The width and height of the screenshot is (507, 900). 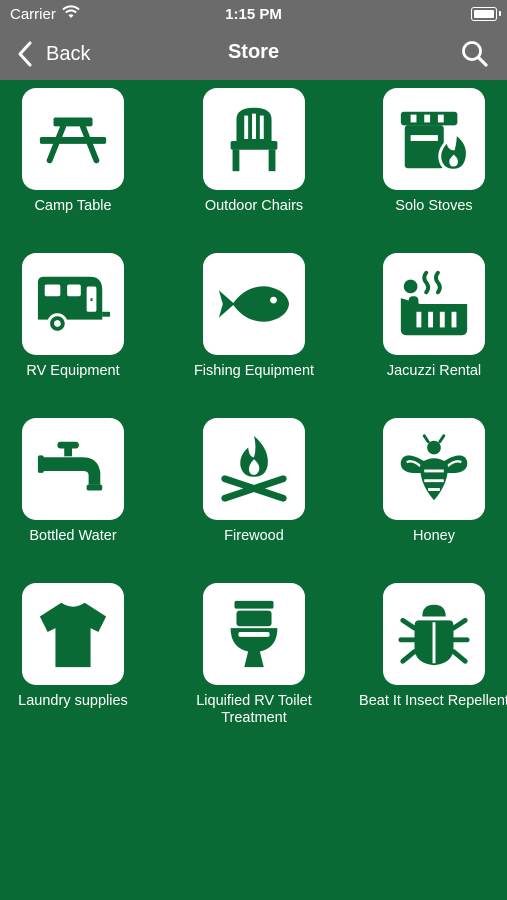 I want to click on bee-icon, so click(x=434, y=467).